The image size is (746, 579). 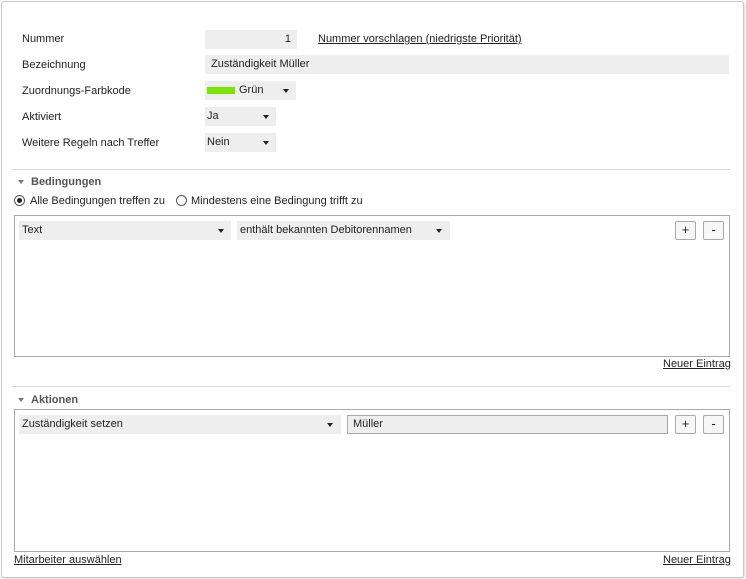 I want to click on conditions-title: Bedingungen, so click(x=66, y=182).